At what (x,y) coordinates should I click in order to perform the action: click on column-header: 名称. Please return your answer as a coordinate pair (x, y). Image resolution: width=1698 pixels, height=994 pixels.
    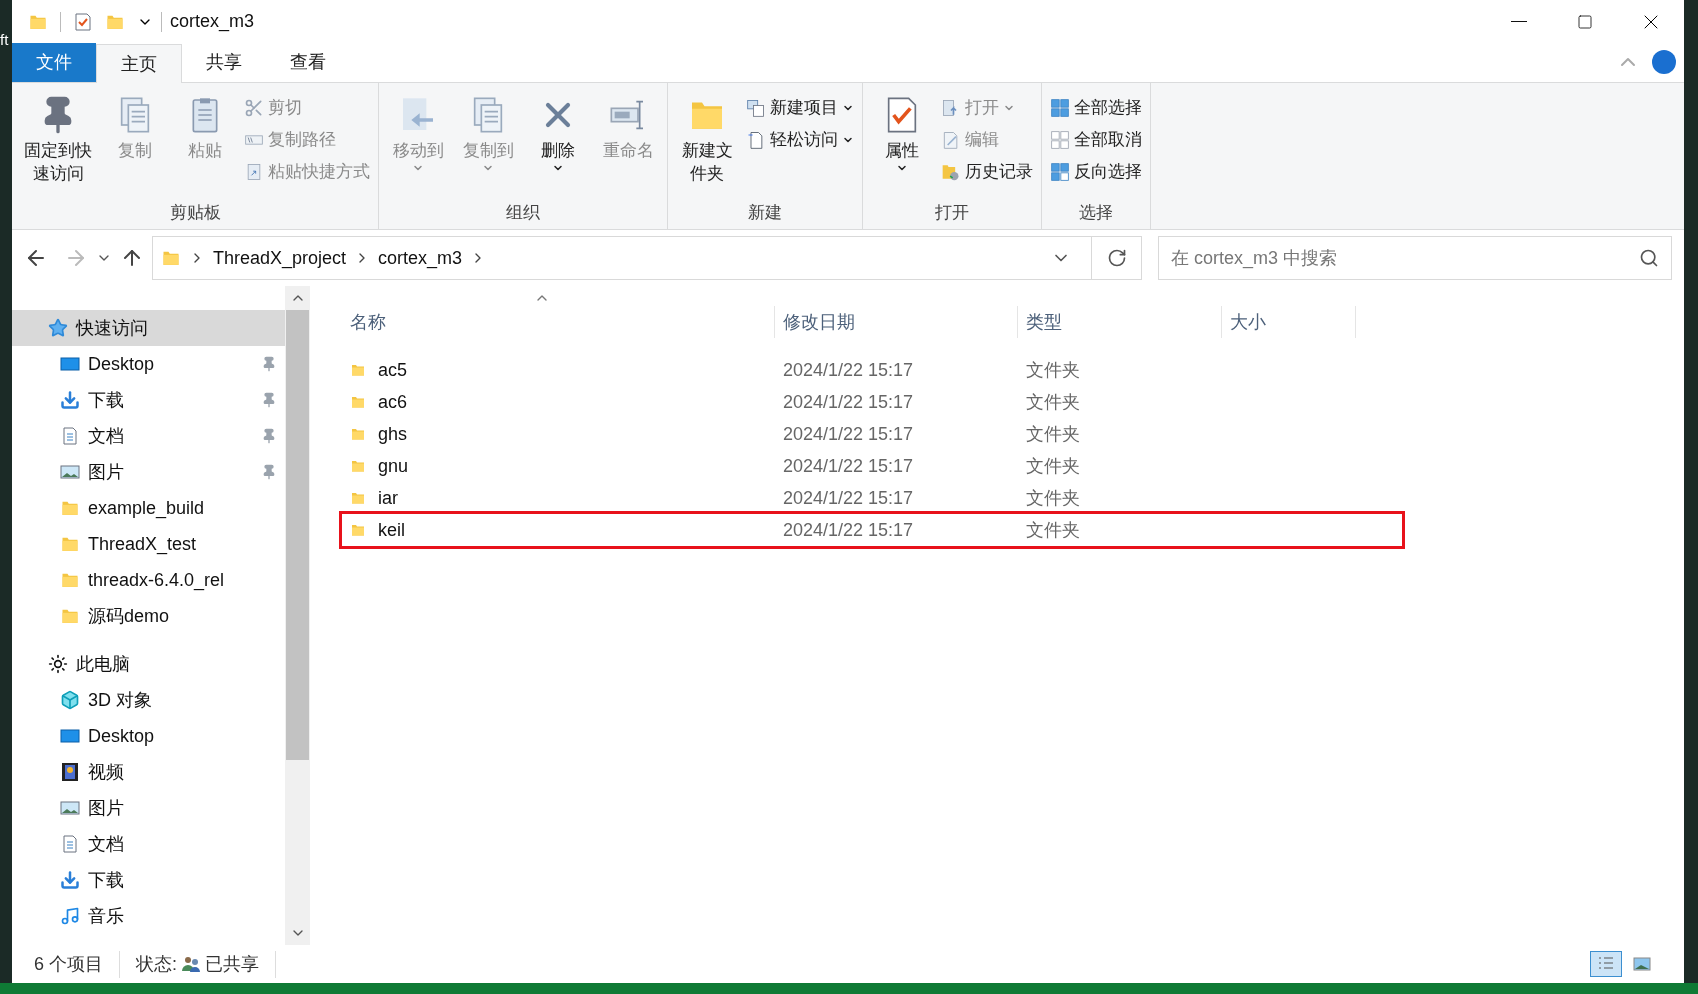
    Looking at the image, I should click on (558, 322).